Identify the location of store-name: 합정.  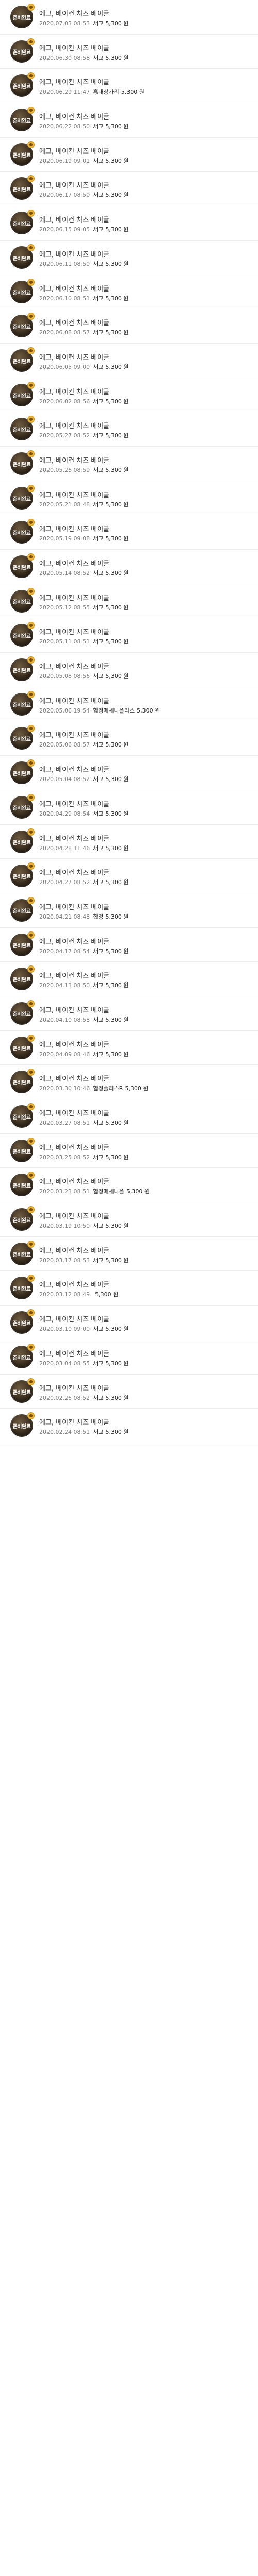
(98, 916).